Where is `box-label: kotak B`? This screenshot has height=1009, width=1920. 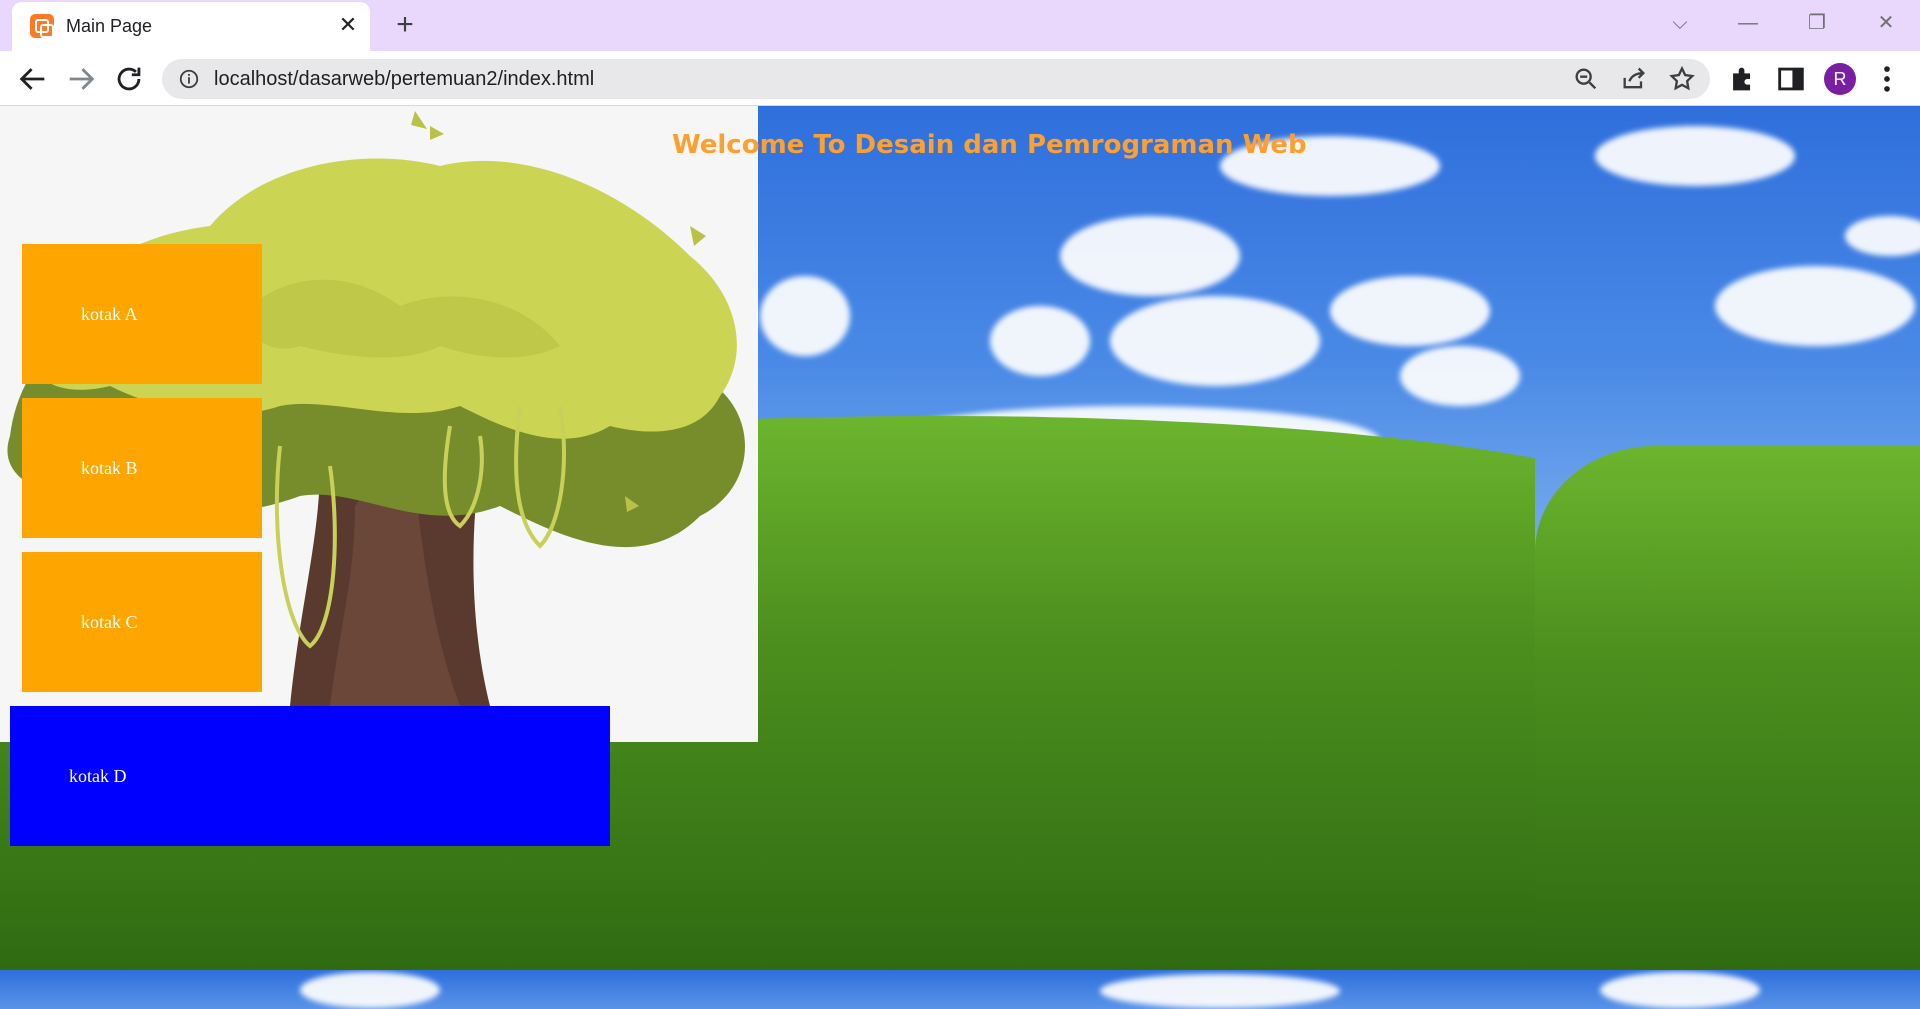
box-label: kotak B is located at coordinates (109, 468).